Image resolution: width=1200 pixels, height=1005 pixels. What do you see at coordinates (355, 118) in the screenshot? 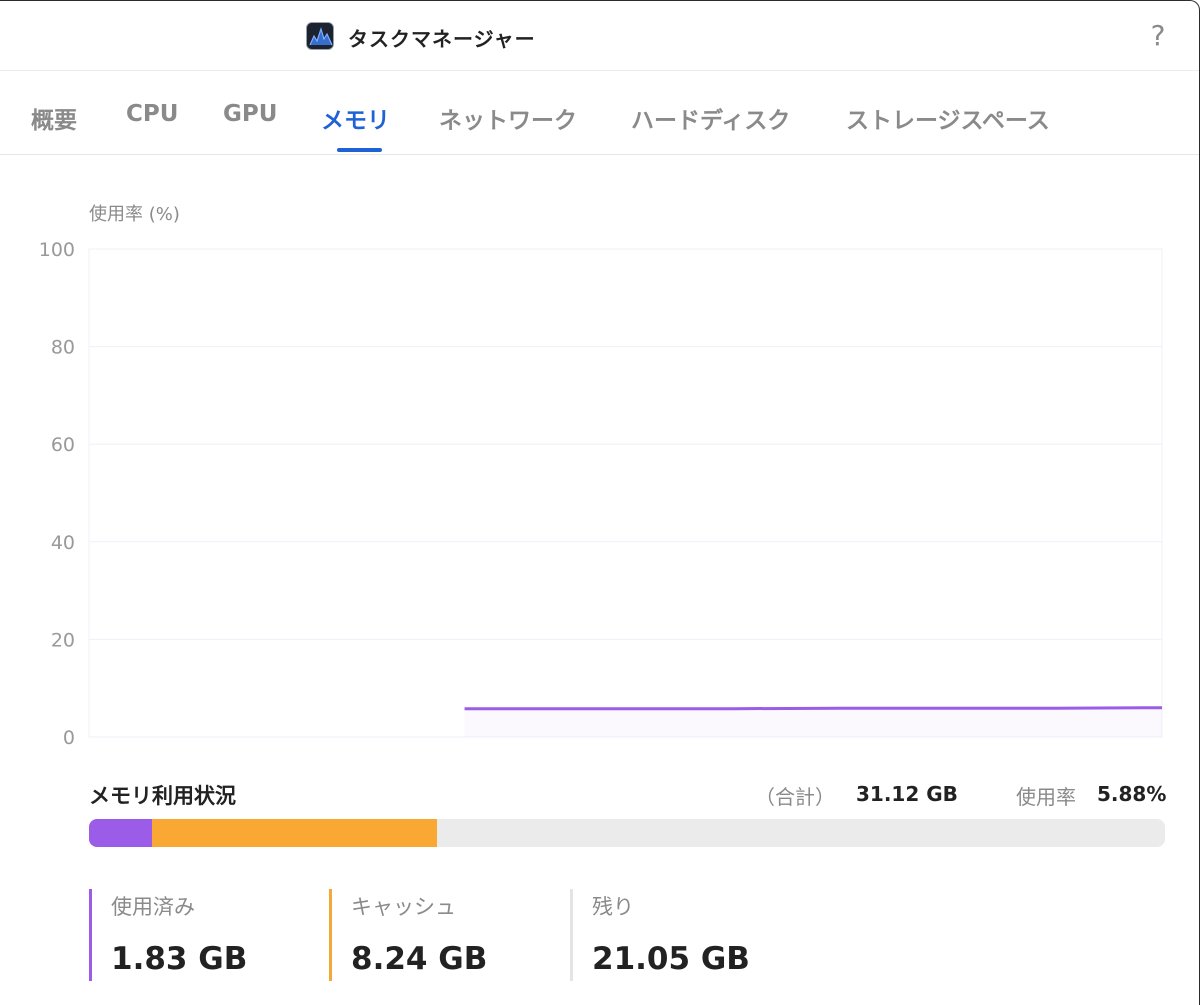
I see `tab-memory: メモリ` at bounding box center [355, 118].